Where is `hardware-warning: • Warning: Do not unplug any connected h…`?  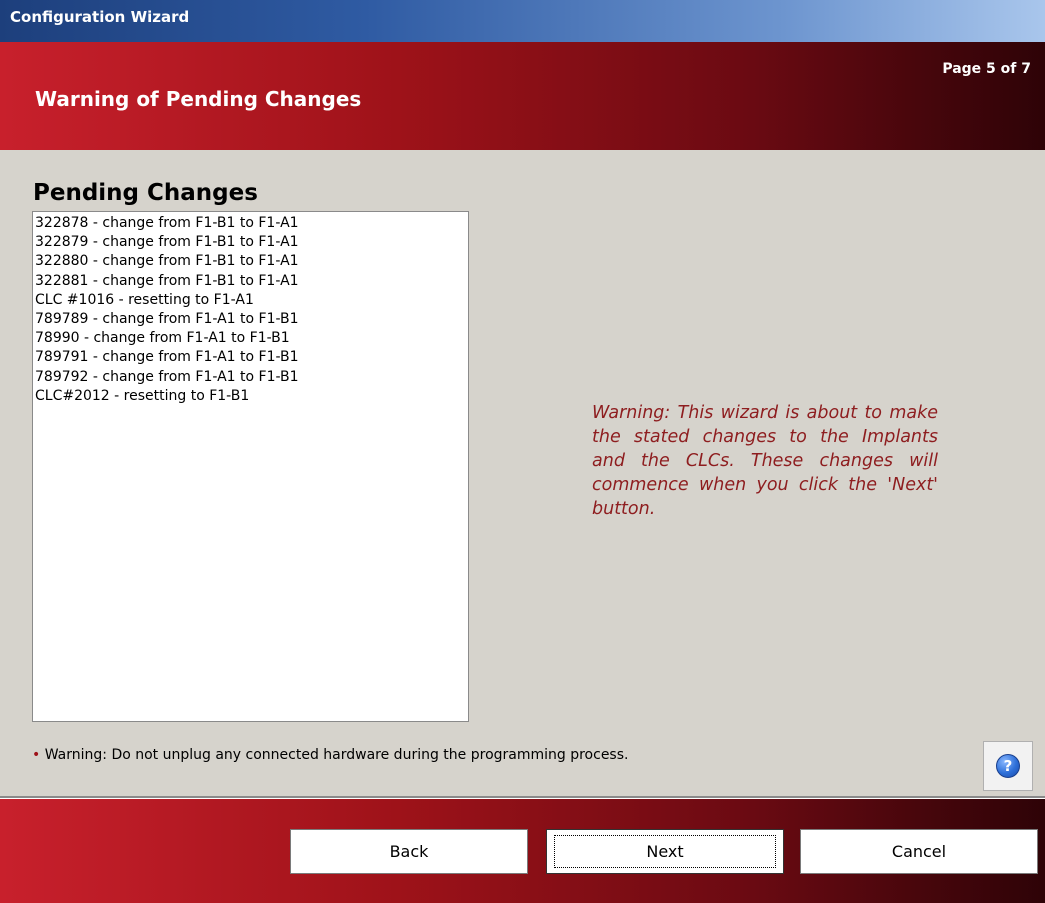
hardware-warning: • Warning: Do not unplug any connected h… is located at coordinates (330, 755).